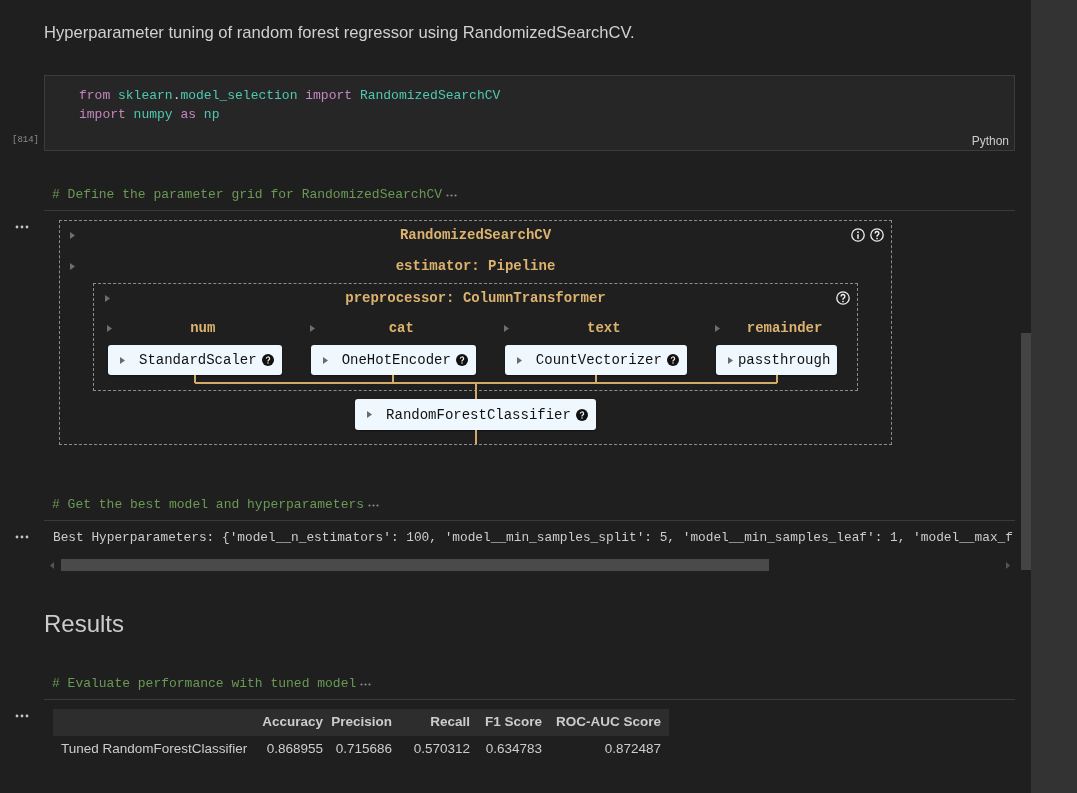 The height and width of the screenshot is (793, 1077). I want to click on code-summary: # Evaluate performance with tuned model, so click(204, 684).